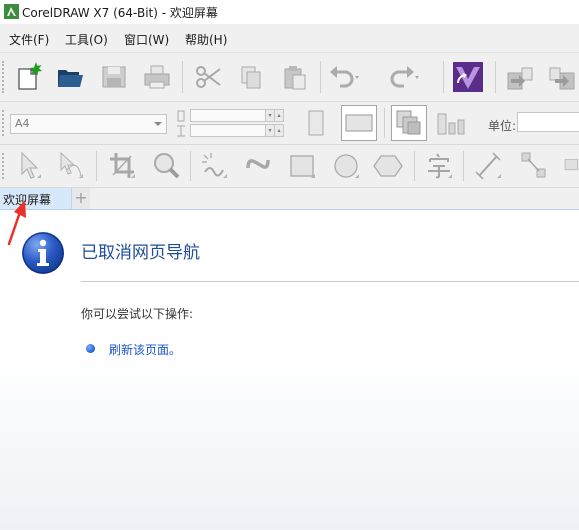 This screenshot has height=530, width=579. I want to click on text-icon, so click(440, 166).